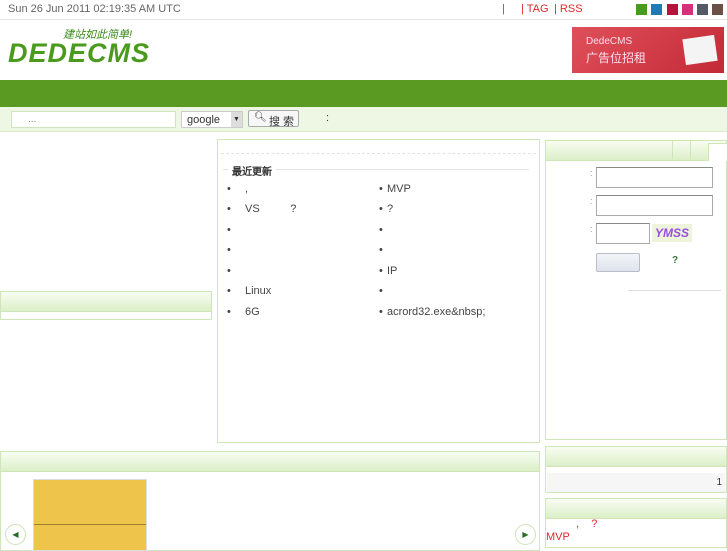 This screenshot has height=551, width=727. What do you see at coordinates (328, 118) in the screenshot?
I see `search-hint: :` at bounding box center [328, 118].